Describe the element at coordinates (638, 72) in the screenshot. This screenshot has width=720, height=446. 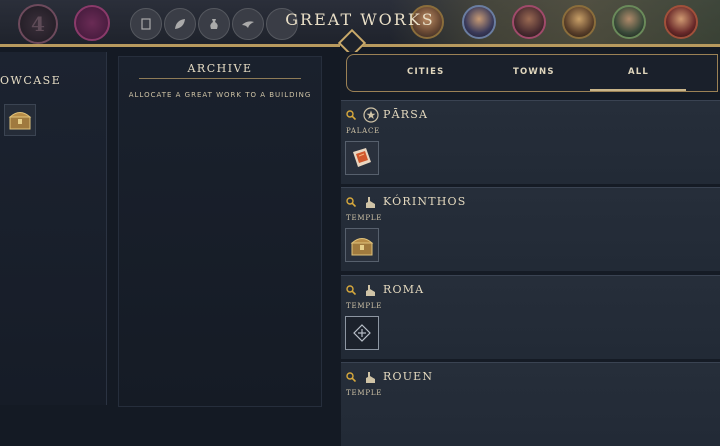
I see `tab-all: ALL` at that location.